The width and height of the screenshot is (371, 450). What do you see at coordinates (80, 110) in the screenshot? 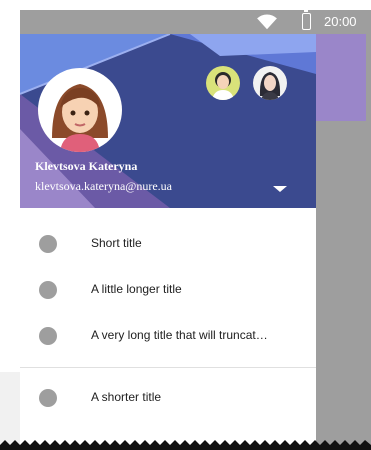
I see `user-avatar` at bounding box center [80, 110].